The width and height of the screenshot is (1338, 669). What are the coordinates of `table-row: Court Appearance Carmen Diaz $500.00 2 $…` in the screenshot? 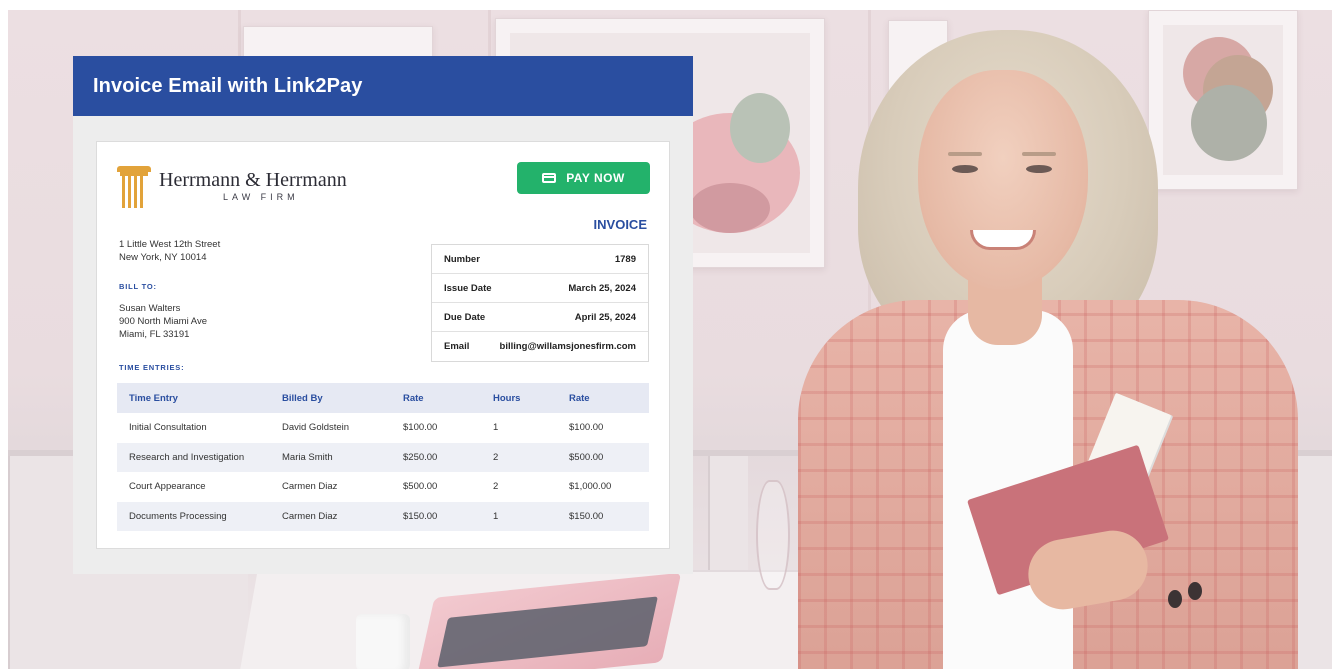 It's located at (383, 487).